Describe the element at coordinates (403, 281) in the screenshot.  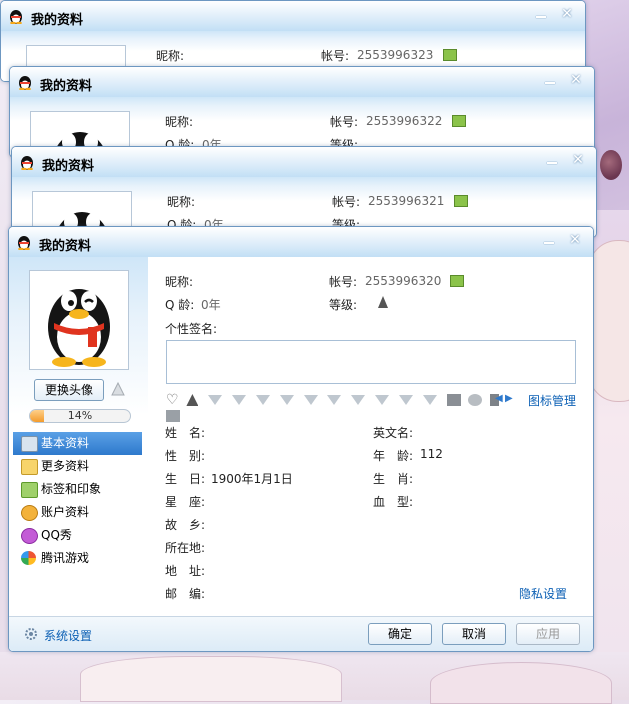
I see `account-value: 2553996320` at that location.